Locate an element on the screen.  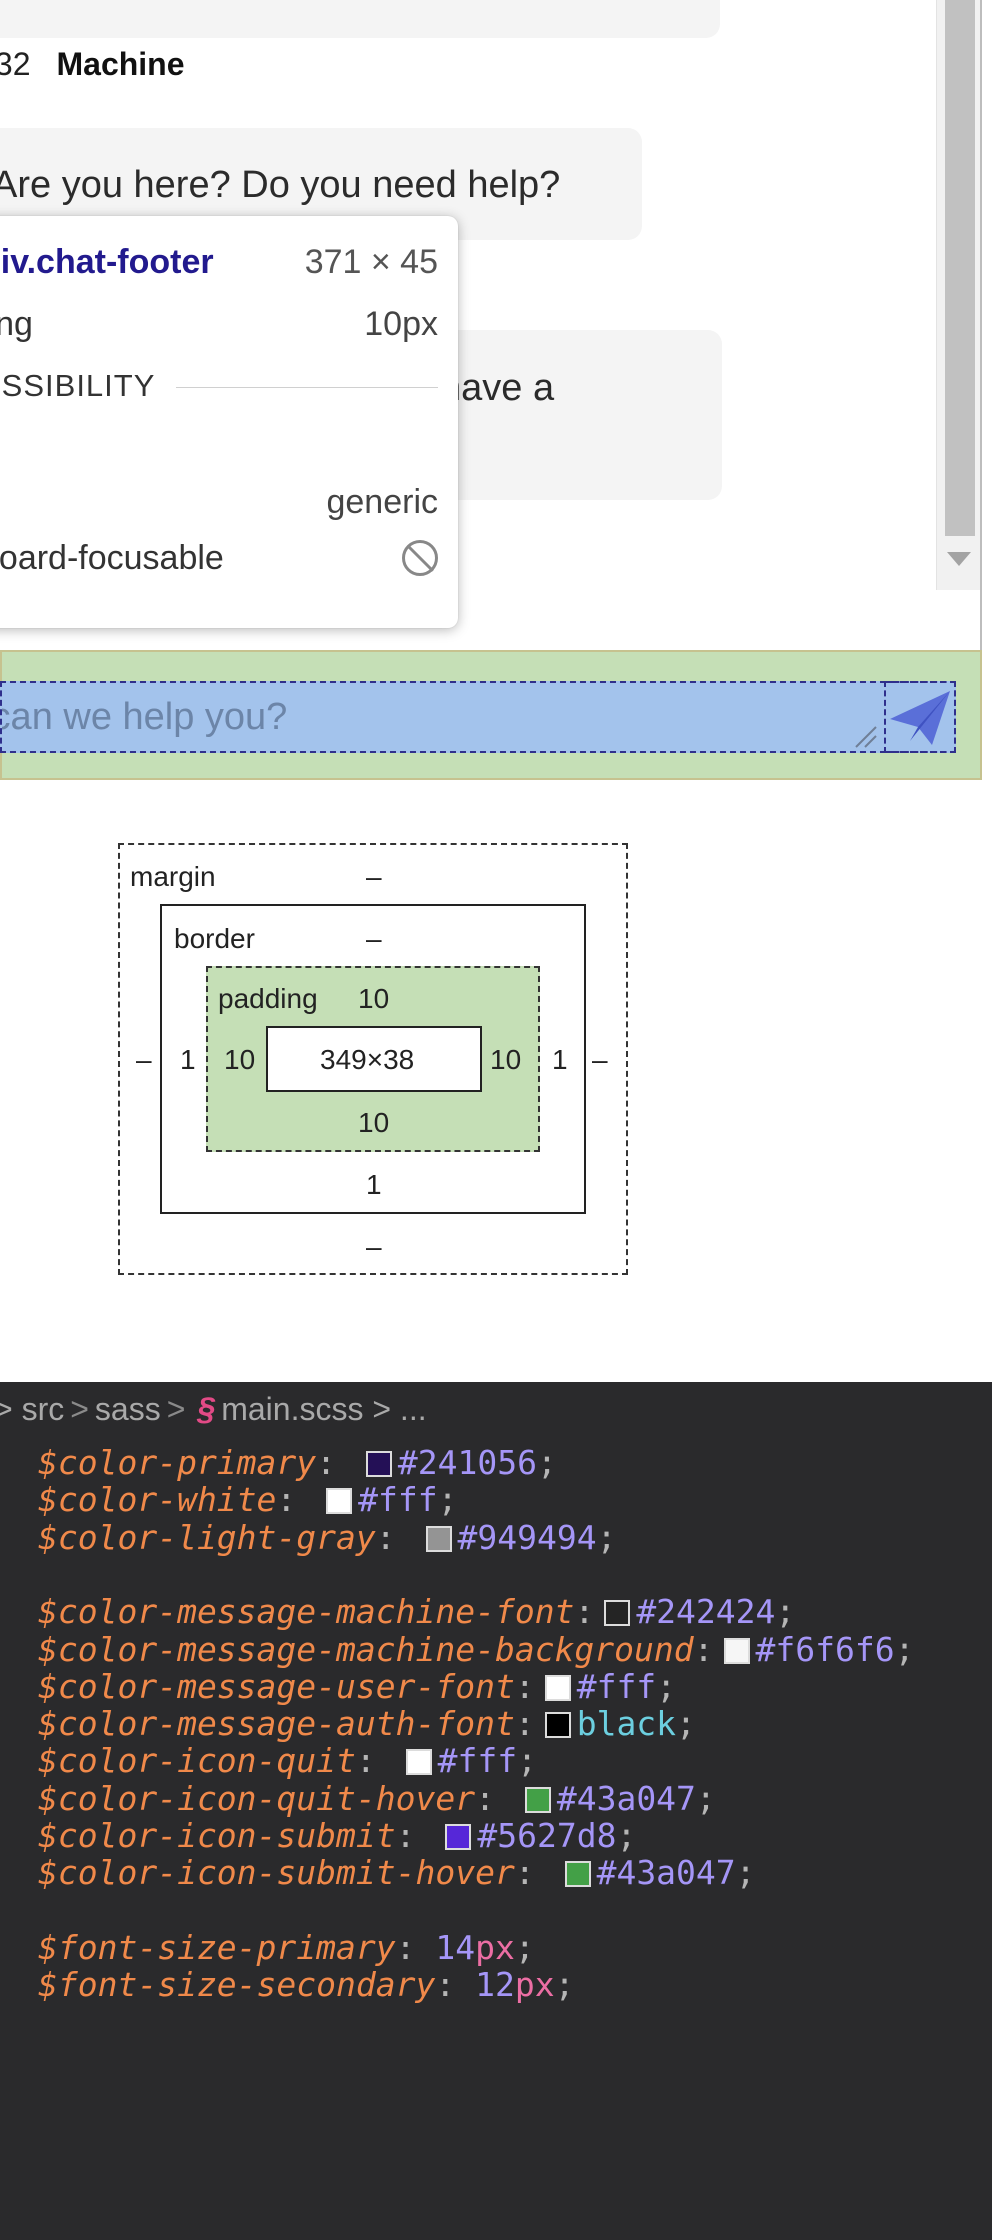
chat-footer is located at coordinates (491, 715).